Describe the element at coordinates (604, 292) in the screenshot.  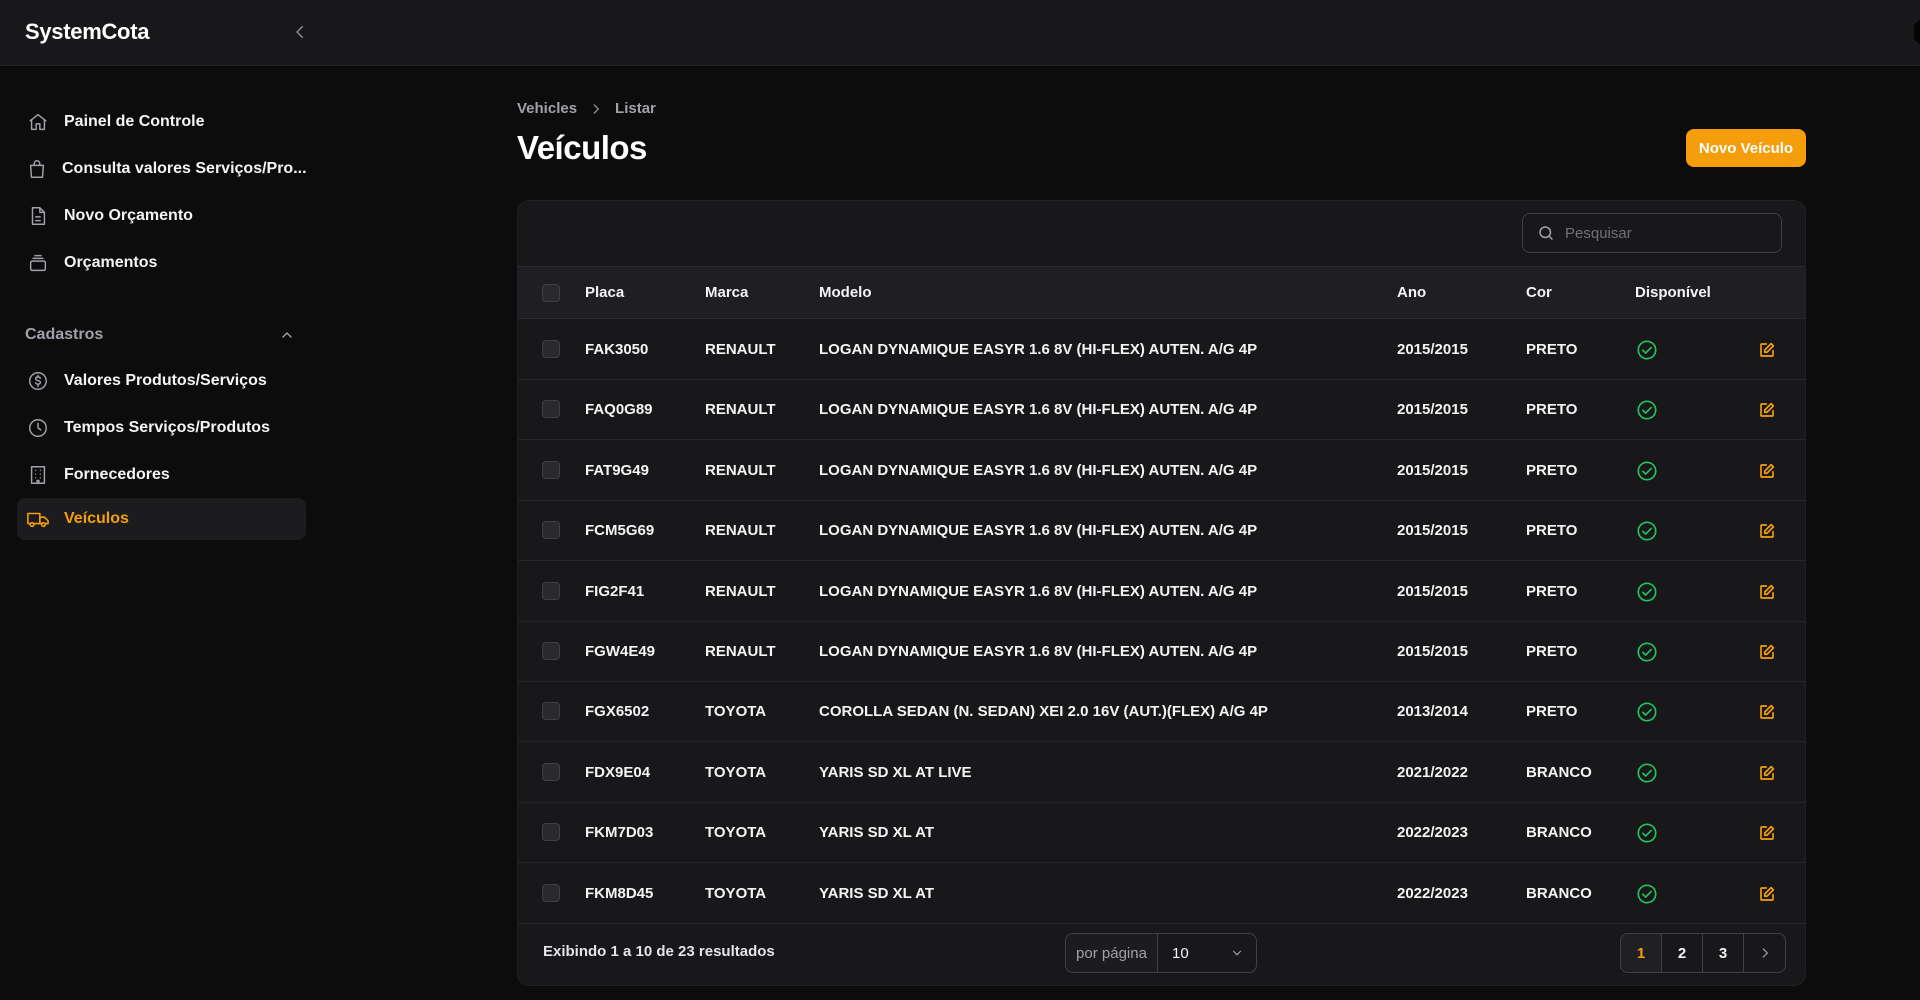
I see `column-header-placa: Placa` at that location.